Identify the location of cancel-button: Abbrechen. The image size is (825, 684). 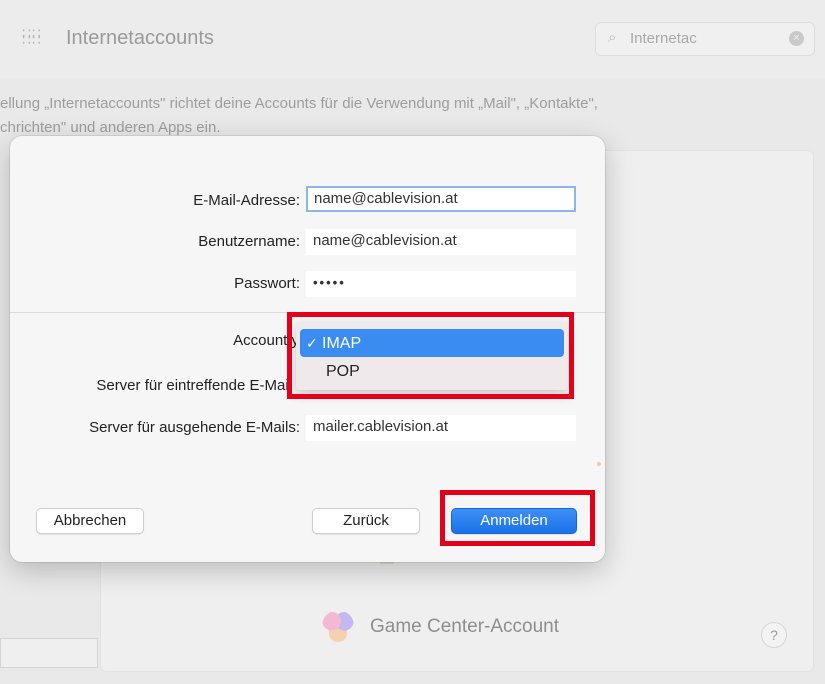
(90, 521).